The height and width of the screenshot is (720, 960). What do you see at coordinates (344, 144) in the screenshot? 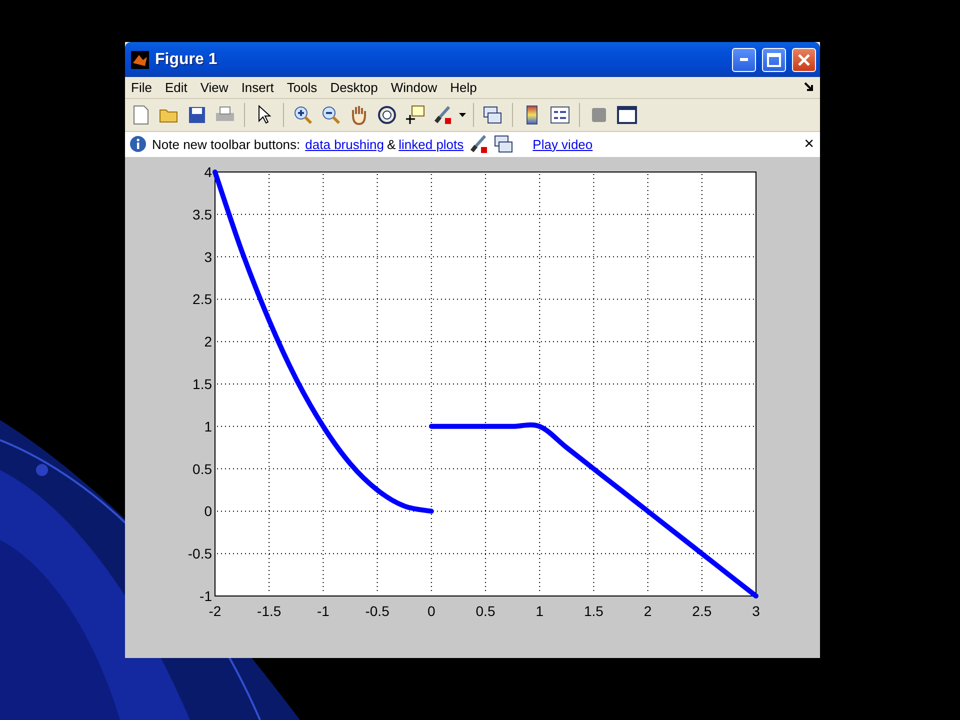
I see `data-brushing-link: data brushing` at bounding box center [344, 144].